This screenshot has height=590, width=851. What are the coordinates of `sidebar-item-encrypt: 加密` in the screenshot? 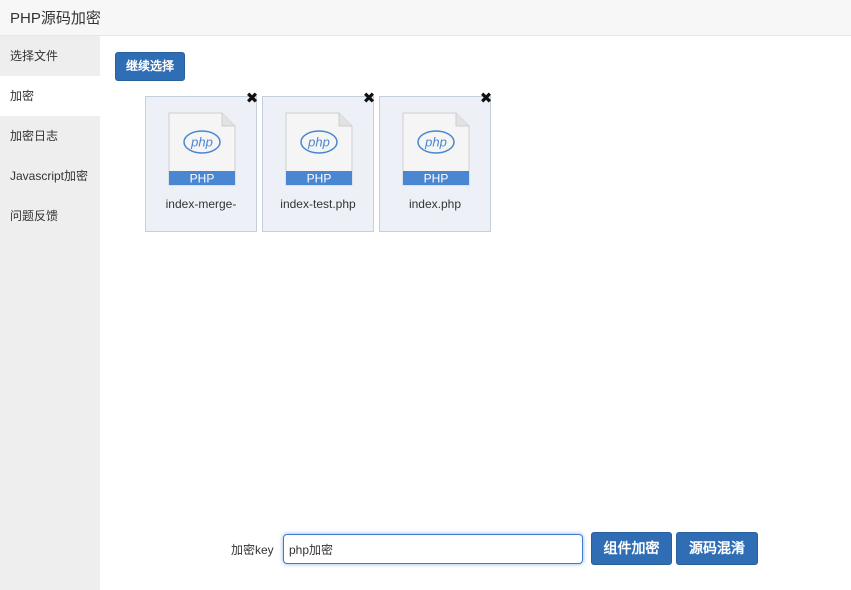 It's located at (50, 96).